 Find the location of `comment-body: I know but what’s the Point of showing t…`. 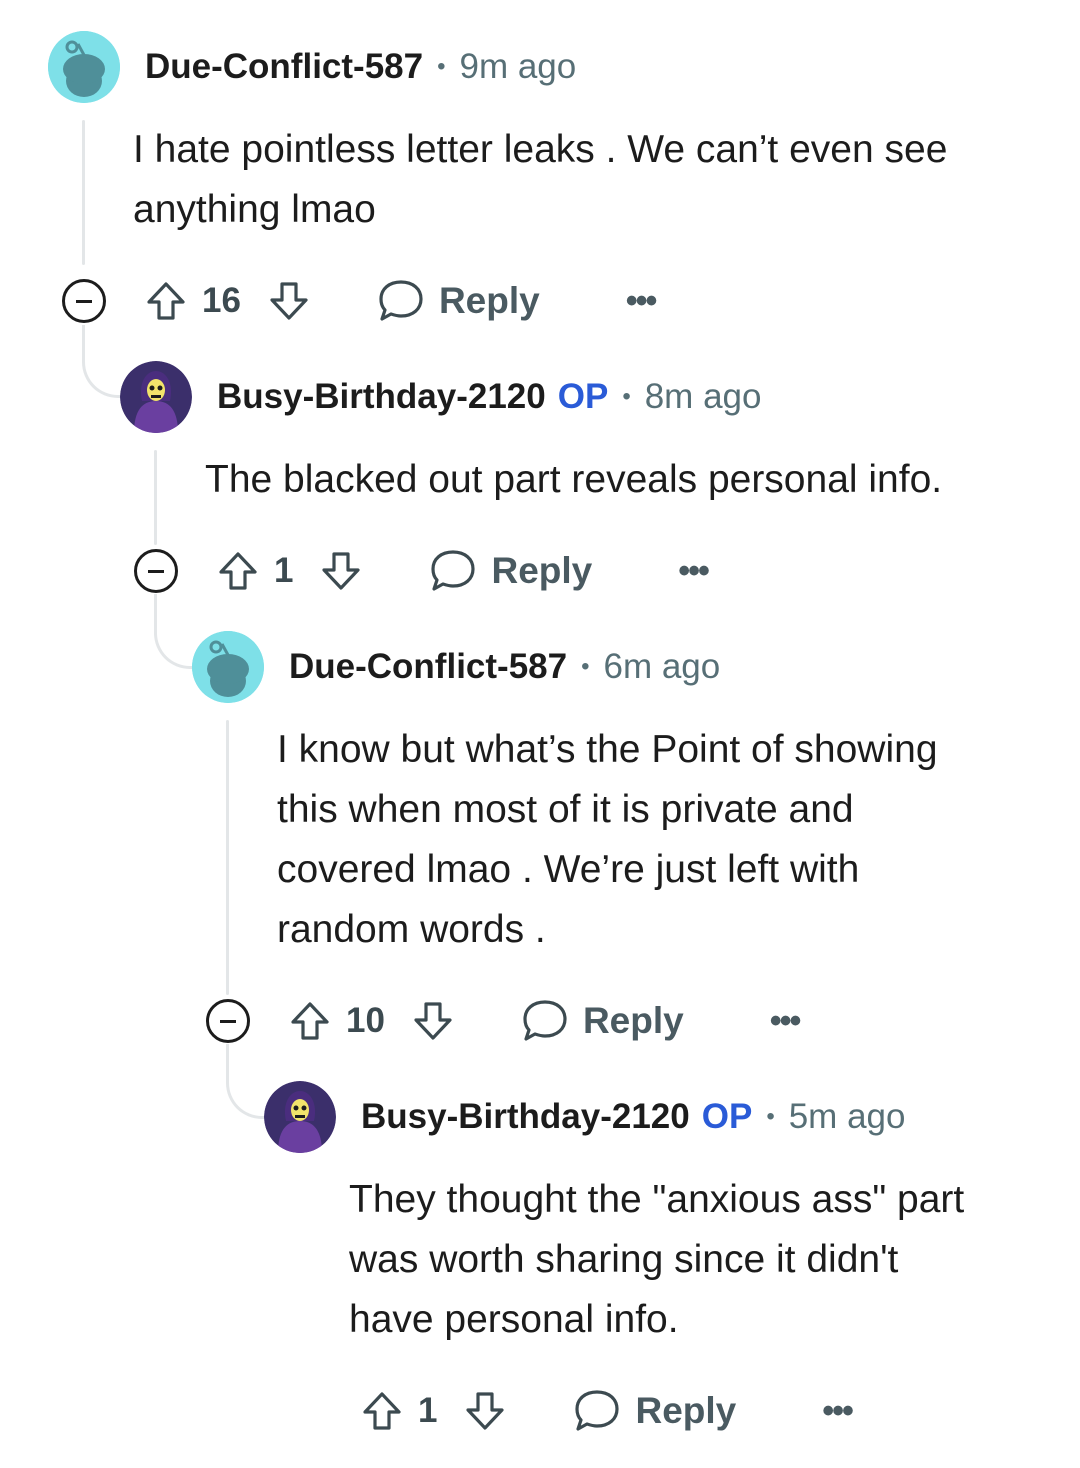

comment-body: I know but what’s the Point of showing t… is located at coordinates (607, 840).